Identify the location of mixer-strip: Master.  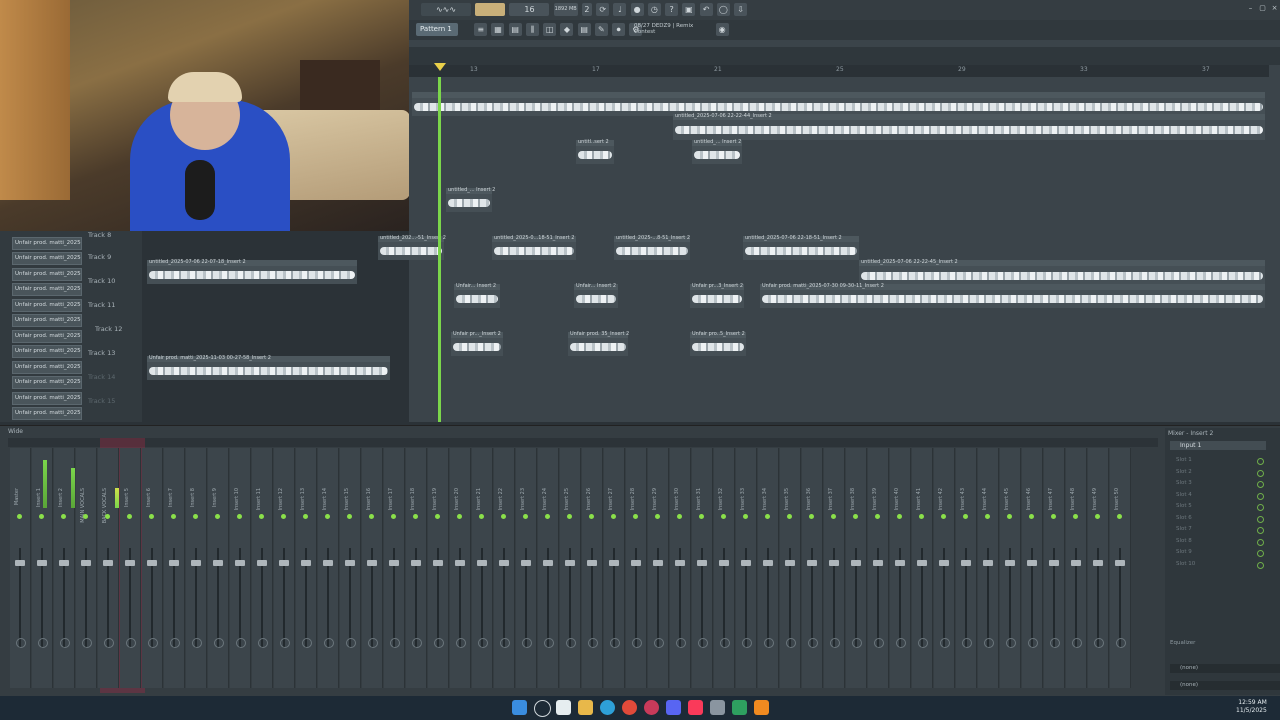
(20, 568).